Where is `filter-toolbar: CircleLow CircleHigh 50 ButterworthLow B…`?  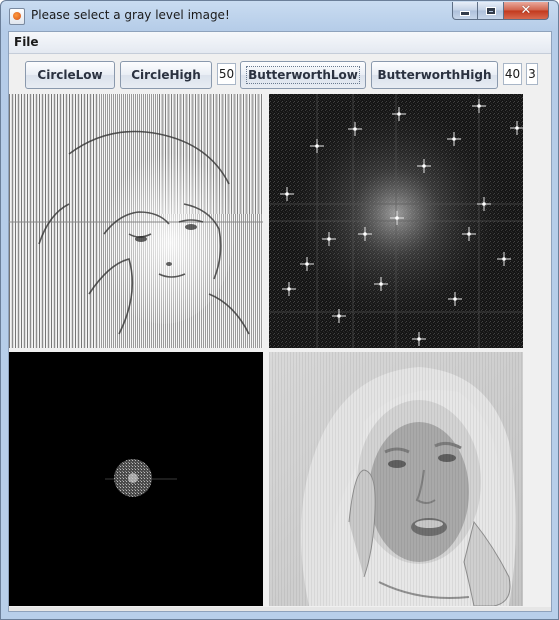 filter-toolbar: CircleLow CircleHigh 50 ButterworthLow B… is located at coordinates (280, 74).